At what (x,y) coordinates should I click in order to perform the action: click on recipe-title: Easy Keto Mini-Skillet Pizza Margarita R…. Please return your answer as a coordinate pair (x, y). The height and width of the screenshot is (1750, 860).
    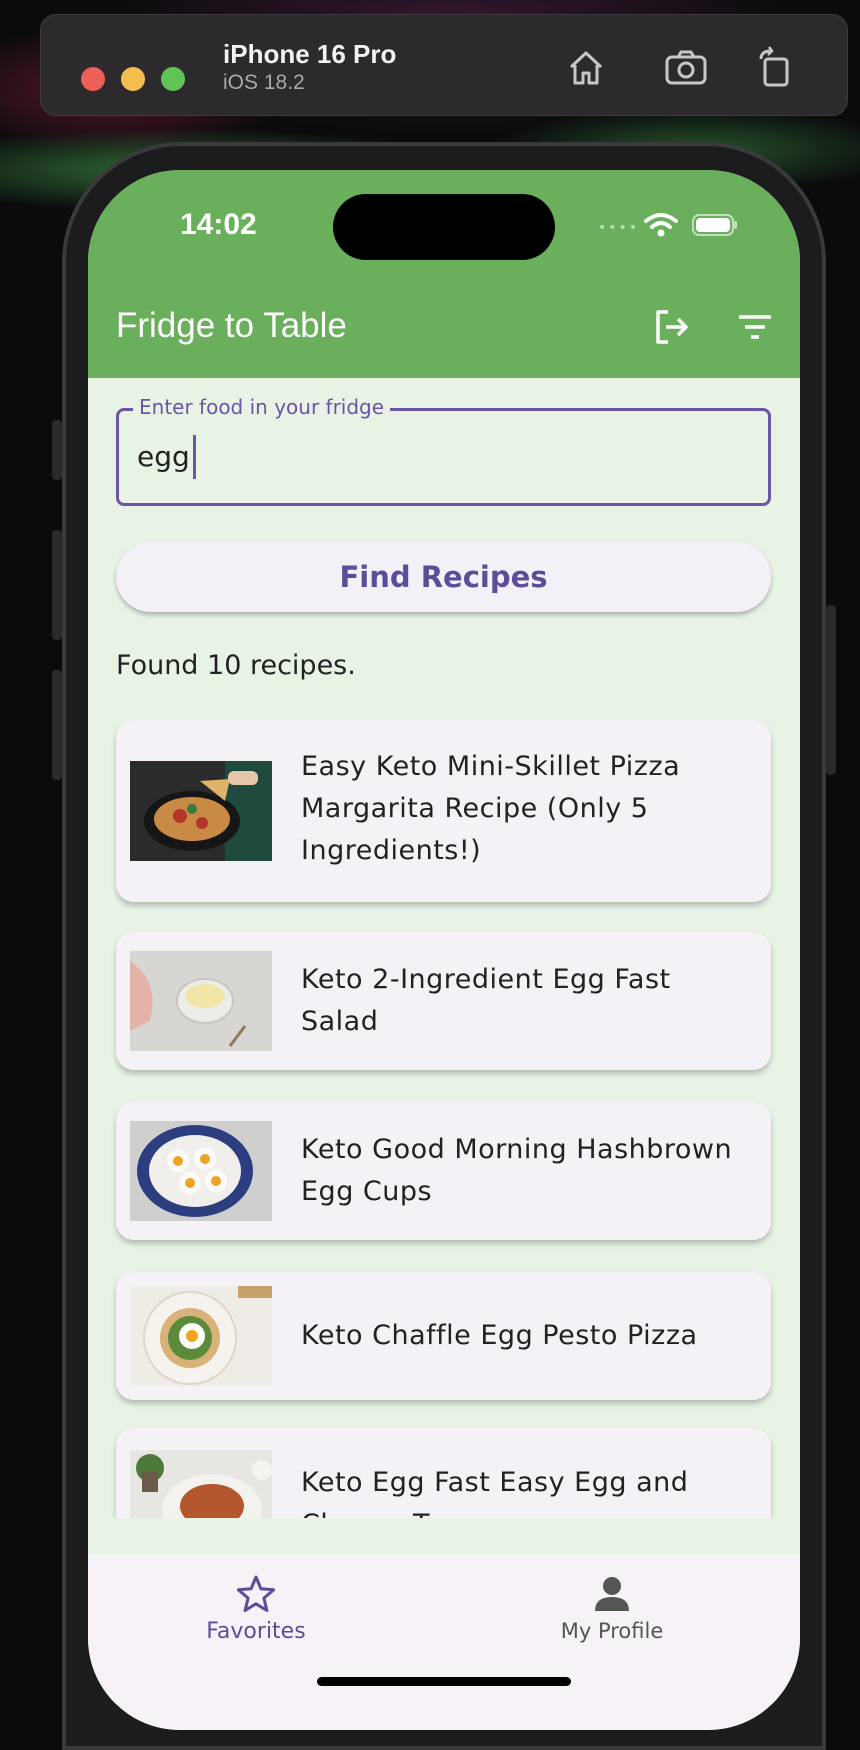
    Looking at the image, I should click on (491, 808).